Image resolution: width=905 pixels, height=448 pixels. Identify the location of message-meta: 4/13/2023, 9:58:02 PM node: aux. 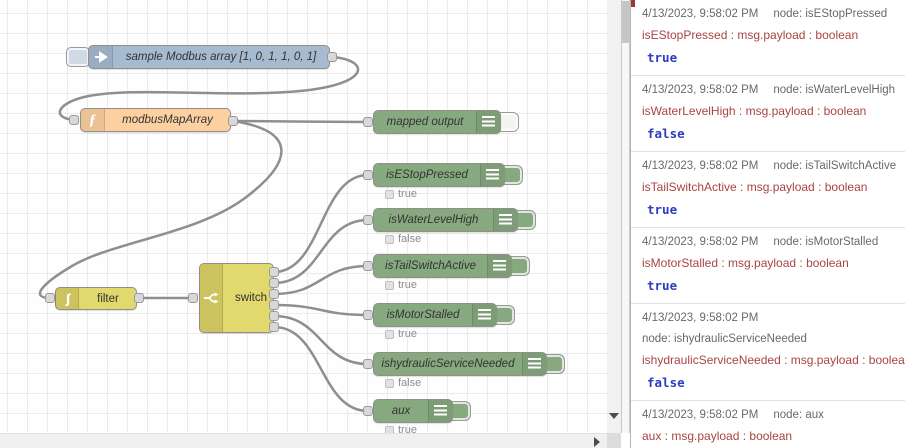
(769, 415).